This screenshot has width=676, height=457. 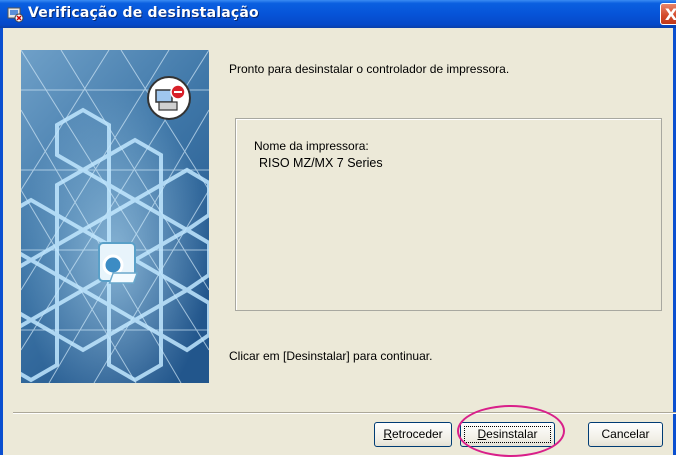 I want to click on back-button: Retroceder, so click(x=413, y=434).